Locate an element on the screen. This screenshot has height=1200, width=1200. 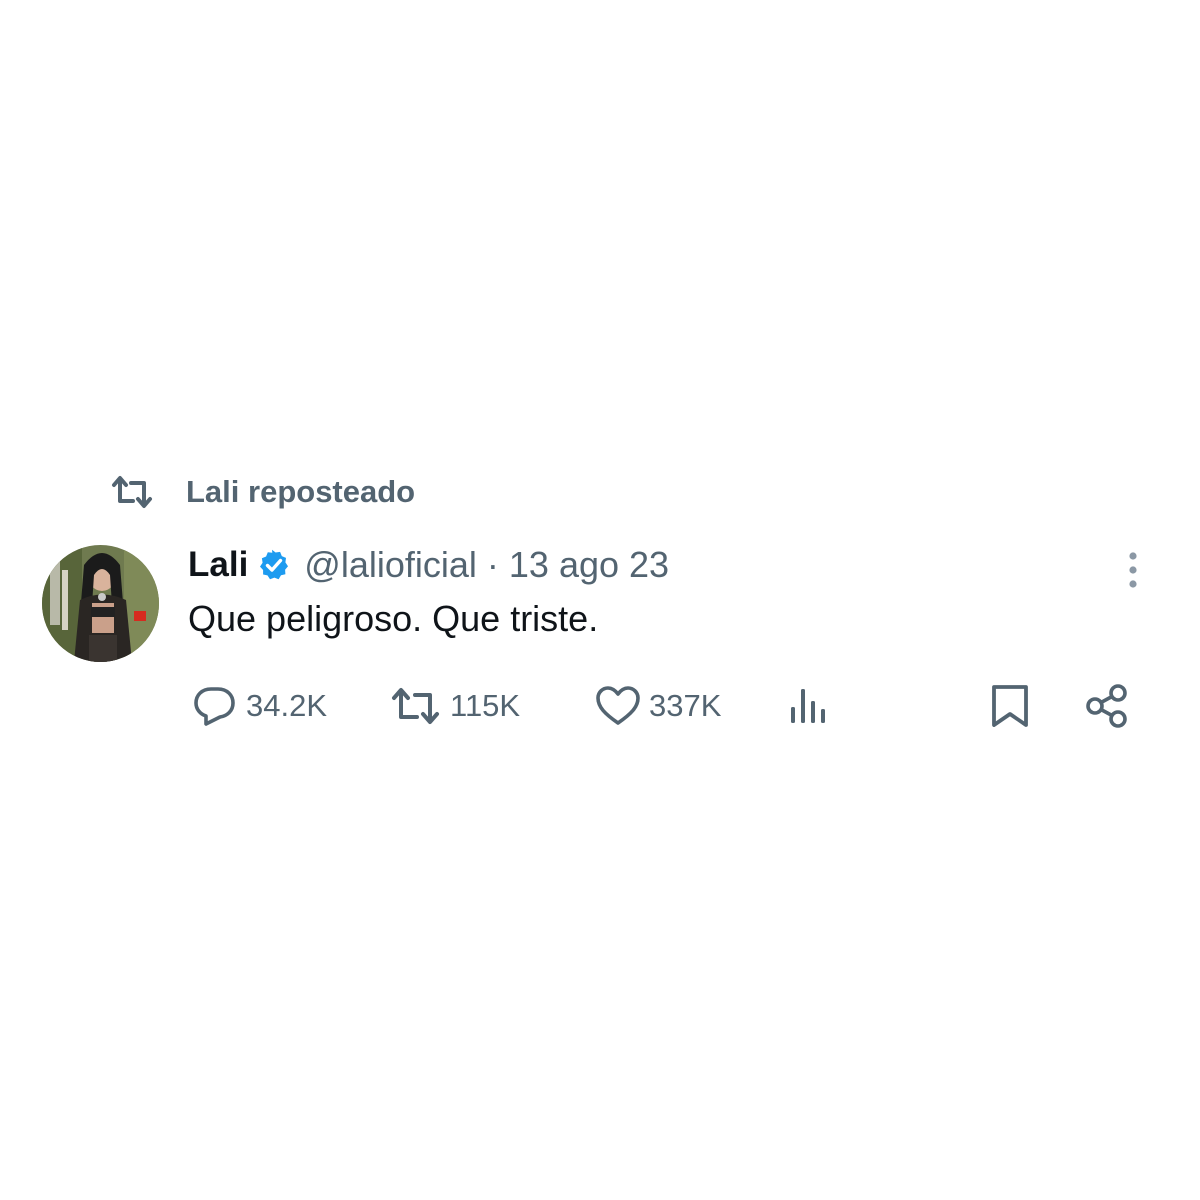
bookmark-icon is located at coordinates (1010, 706).